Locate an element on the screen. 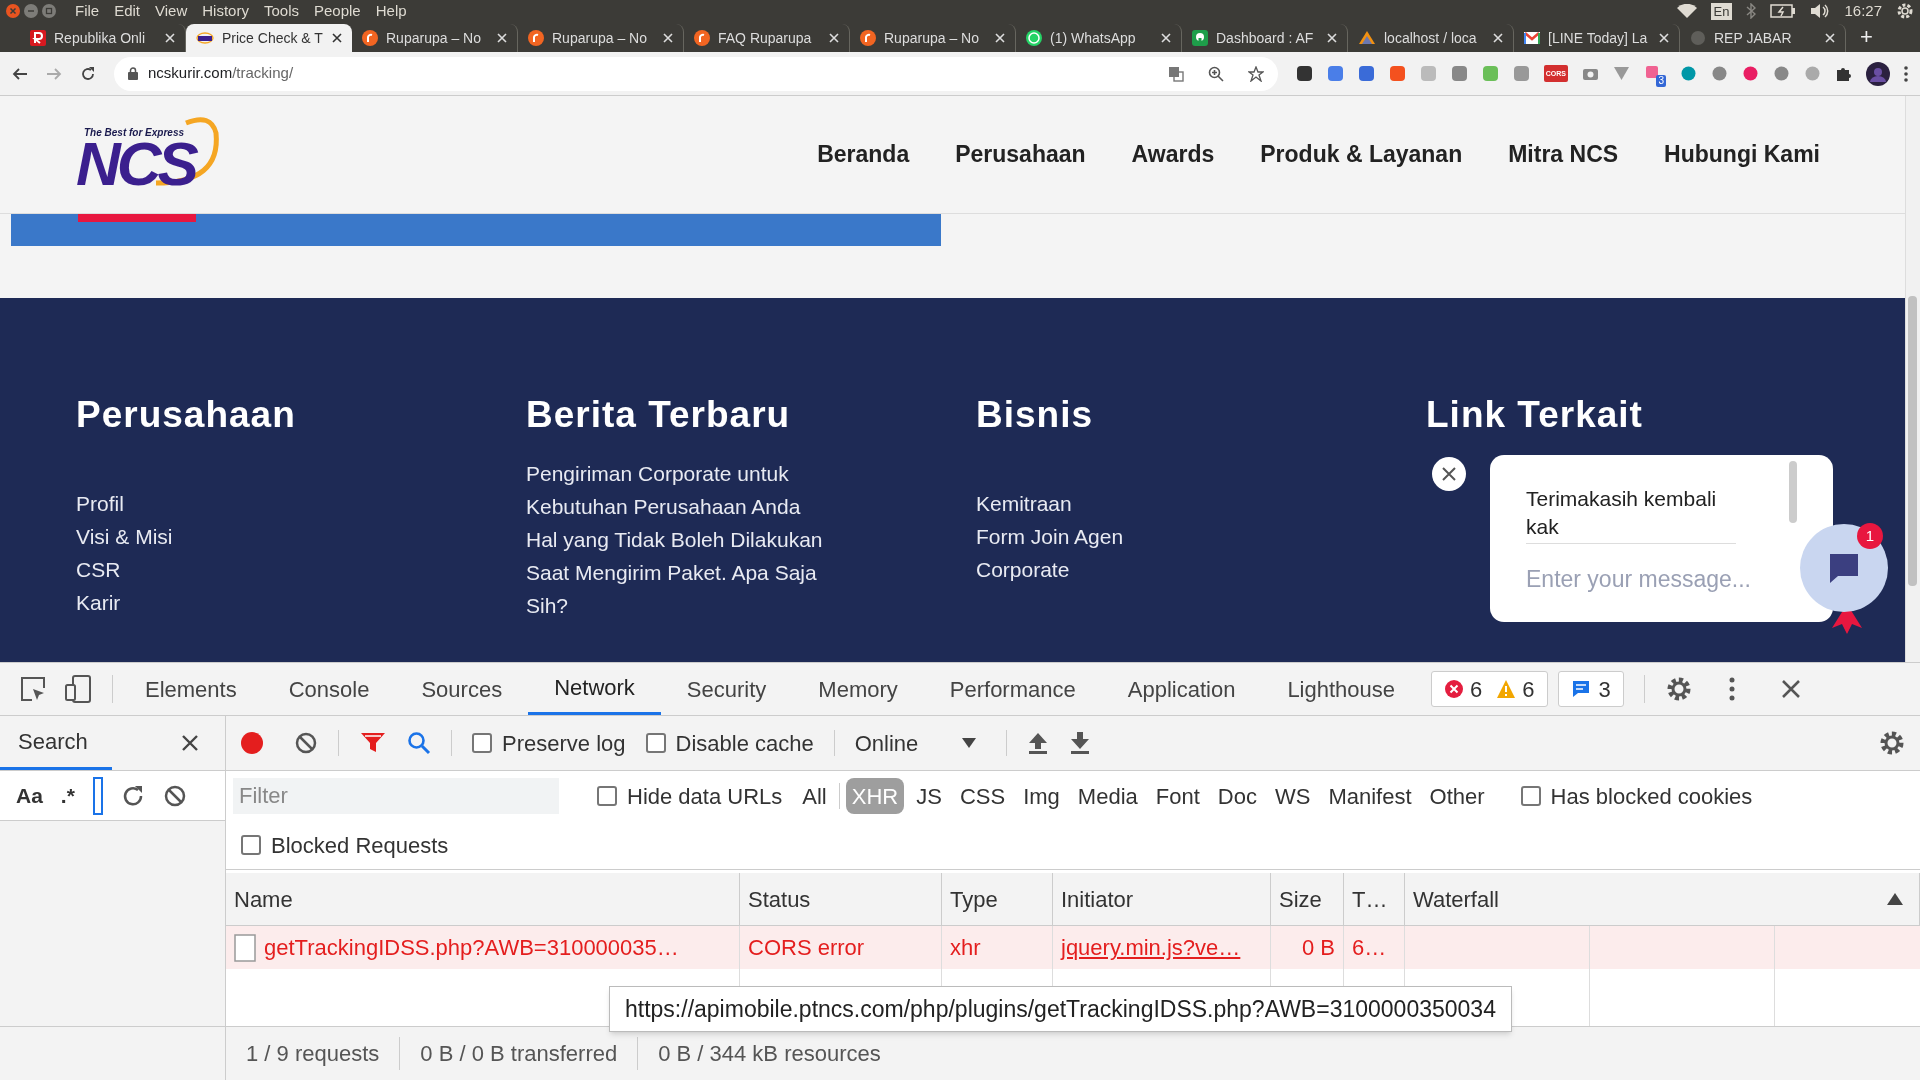 The image size is (1920, 1080). search-input is located at coordinates (97, 795).